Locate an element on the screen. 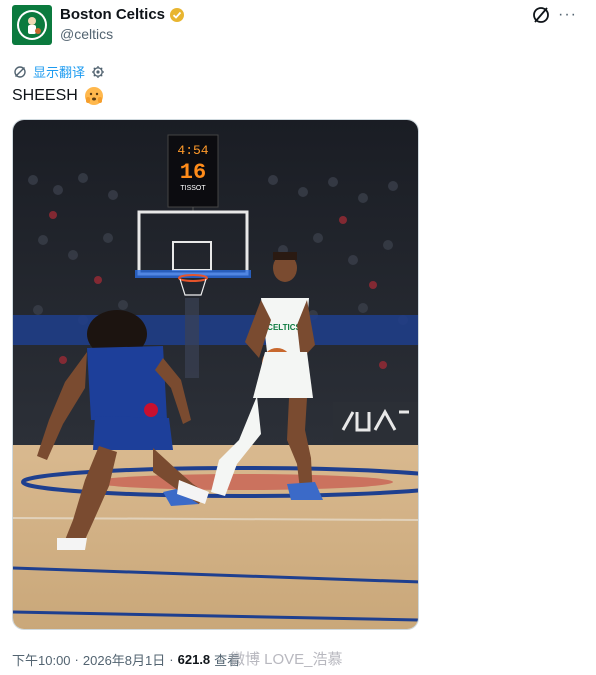  grok-small-icon is located at coordinates (20, 71).